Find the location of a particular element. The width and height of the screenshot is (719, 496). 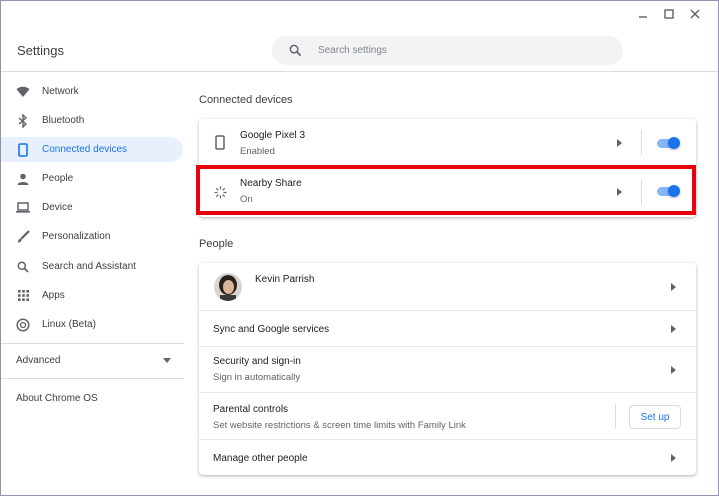

sidebar-item-bluetooth: Bluetooth is located at coordinates (92, 120).